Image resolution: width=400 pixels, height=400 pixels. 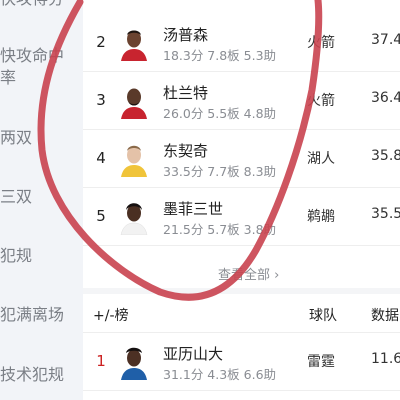 What do you see at coordinates (101, 158) in the screenshot?
I see `rank-number: 4` at bounding box center [101, 158].